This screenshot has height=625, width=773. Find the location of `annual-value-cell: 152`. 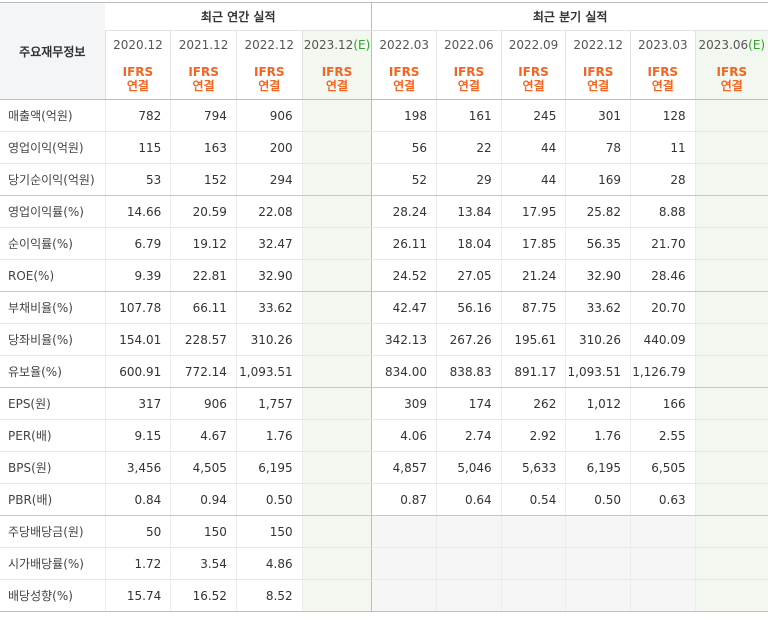

annual-value-cell: 152 is located at coordinates (203, 179).